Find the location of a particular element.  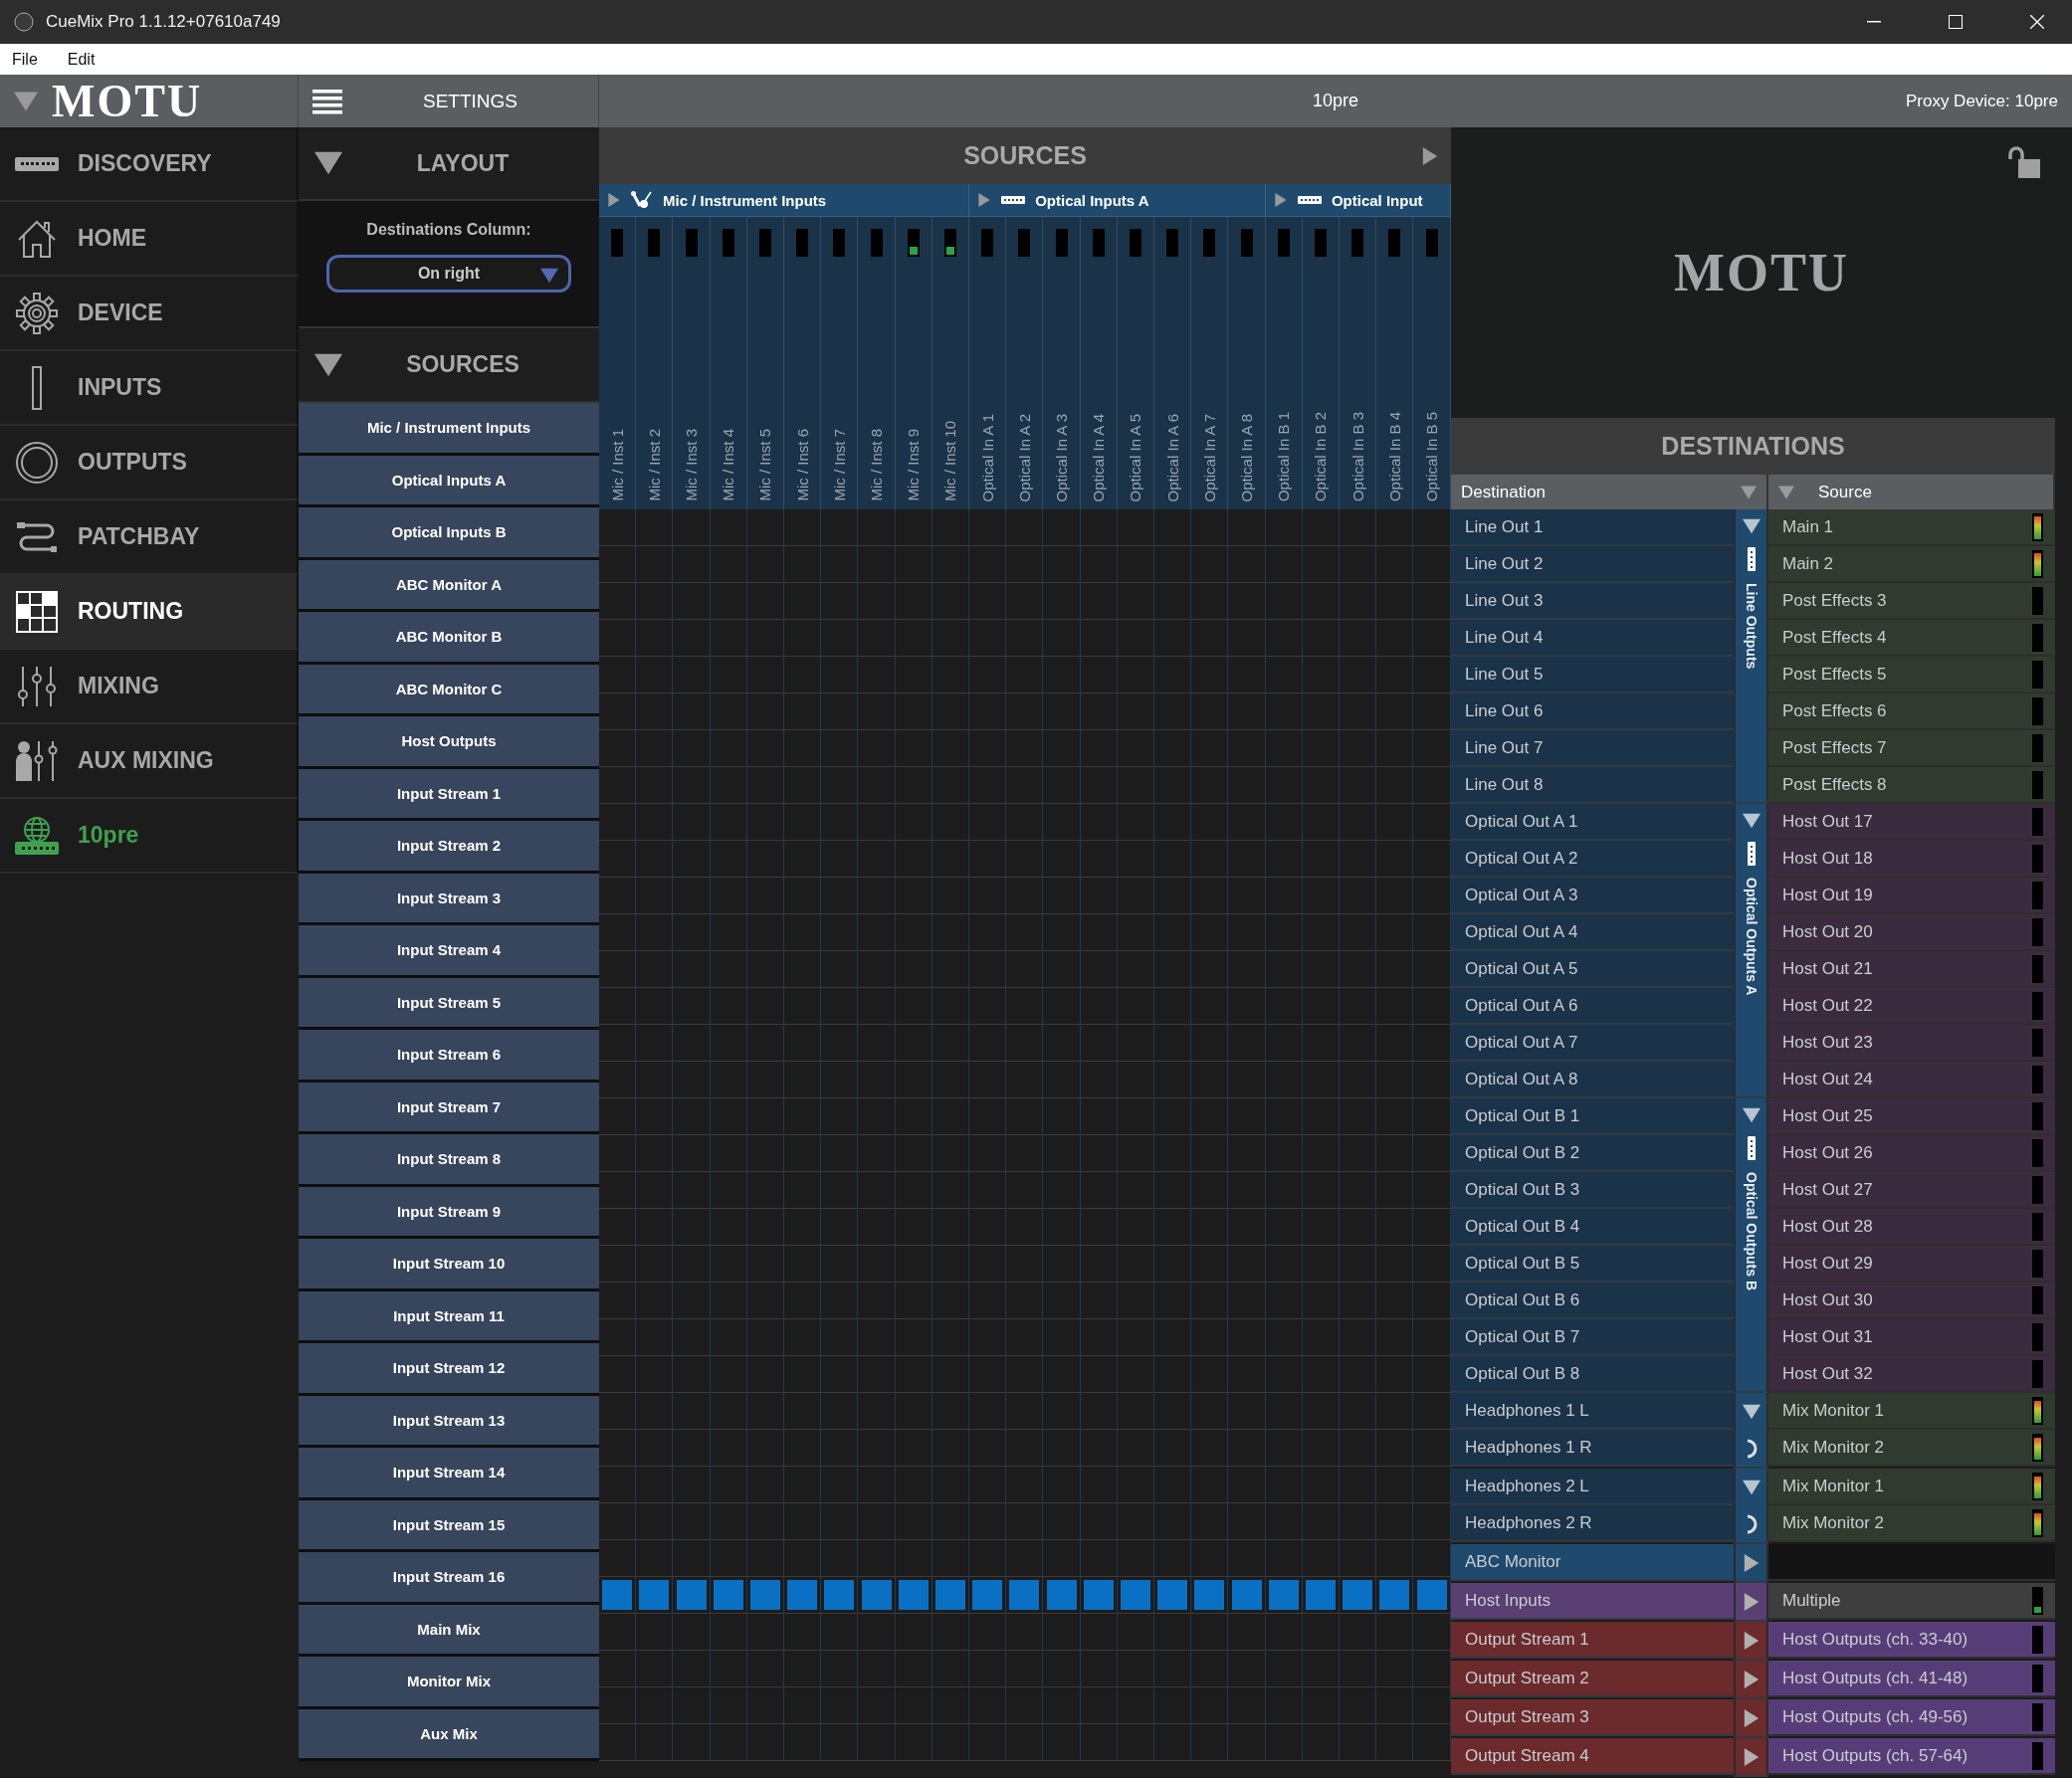

source-list-item: Input Stream 6 is located at coordinates (449, 1056).